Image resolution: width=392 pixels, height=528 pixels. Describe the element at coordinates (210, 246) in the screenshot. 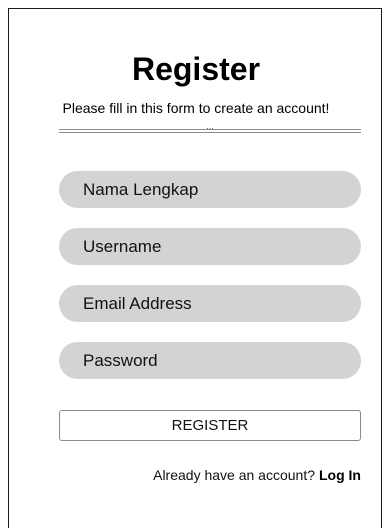

I see `username-input` at that location.